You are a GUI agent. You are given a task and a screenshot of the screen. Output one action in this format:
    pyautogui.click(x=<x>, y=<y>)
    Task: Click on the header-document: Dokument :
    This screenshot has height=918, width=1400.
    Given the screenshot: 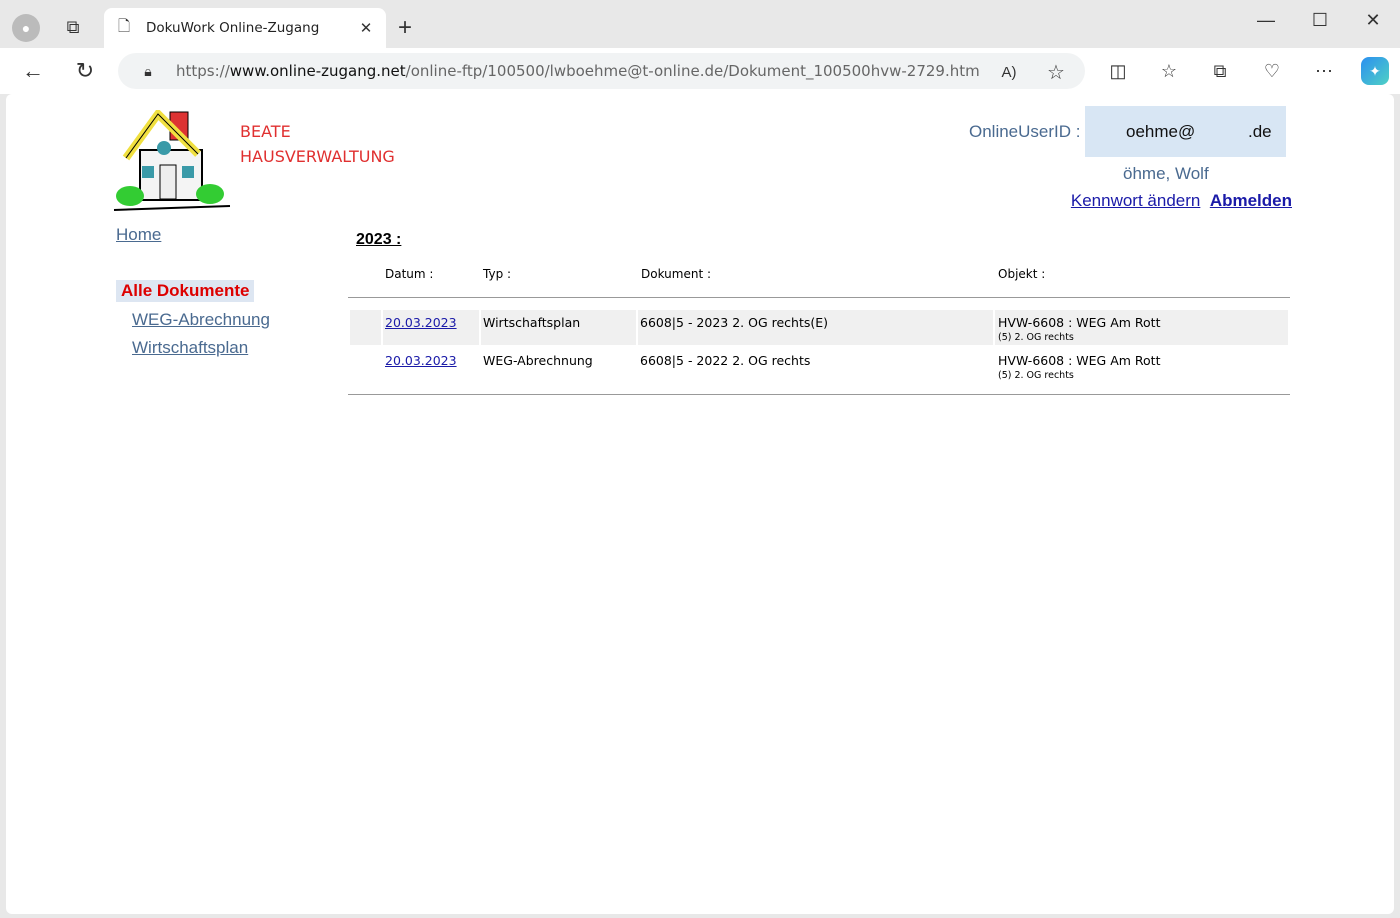 What is the action you would take?
    pyautogui.click(x=676, y=274)
    